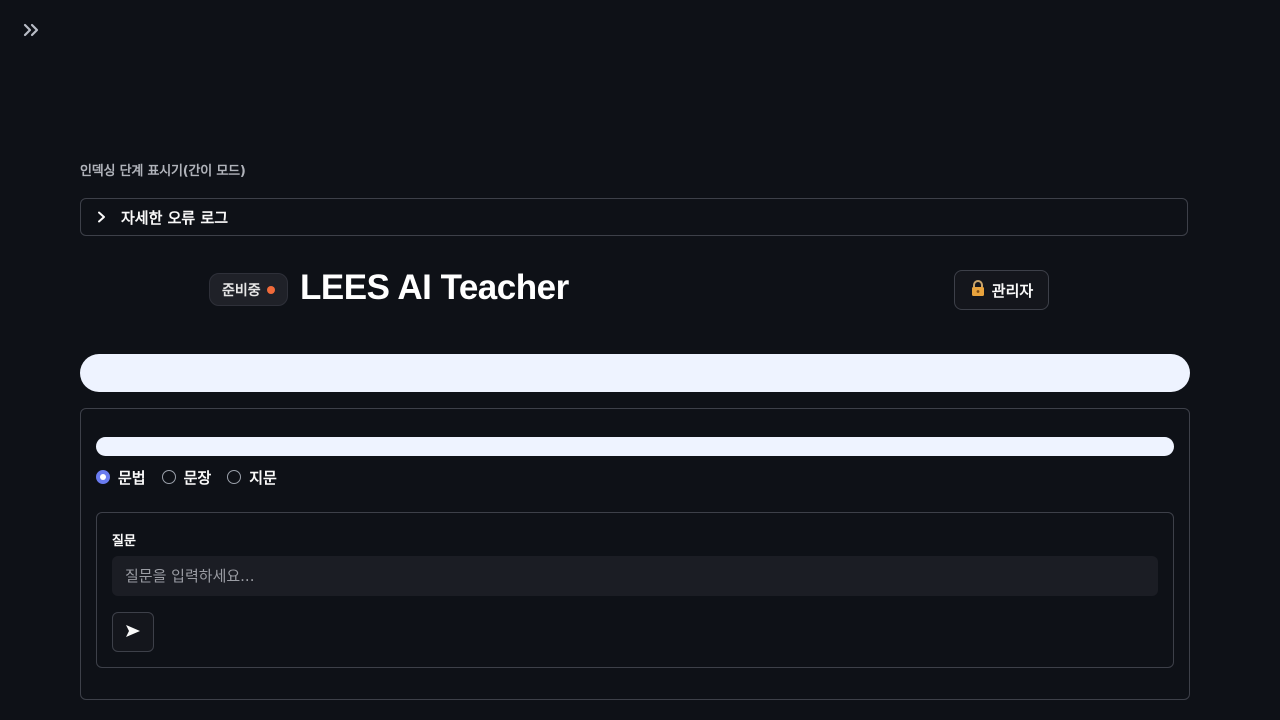 The image size is (1280, 720). Describe the element at coordinates (978, 290) in the screenshot. I see `lock-icon` at that location.